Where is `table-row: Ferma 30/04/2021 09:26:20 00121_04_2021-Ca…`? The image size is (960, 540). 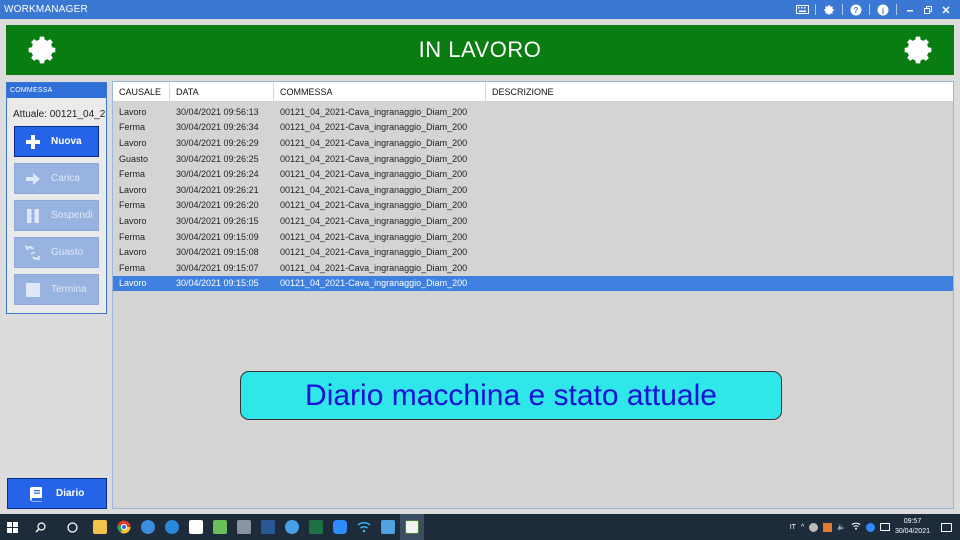 table-row: Ferma 30/04/2021 09:26:20 00121_04_2021-Ca… is located at coordinates (533, 206).